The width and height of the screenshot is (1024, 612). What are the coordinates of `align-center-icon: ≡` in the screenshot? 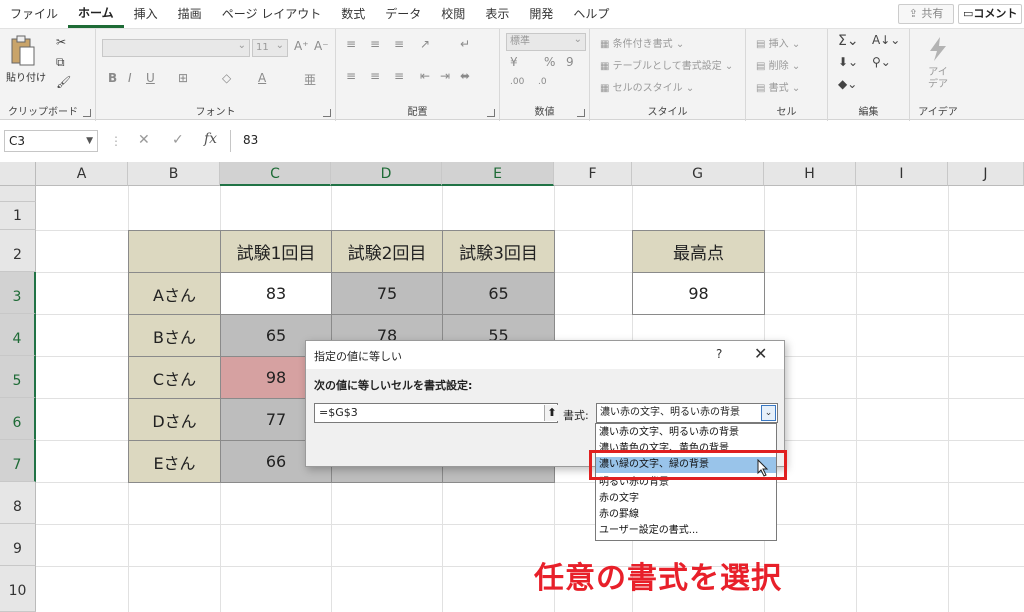 It's located at (375, 76).